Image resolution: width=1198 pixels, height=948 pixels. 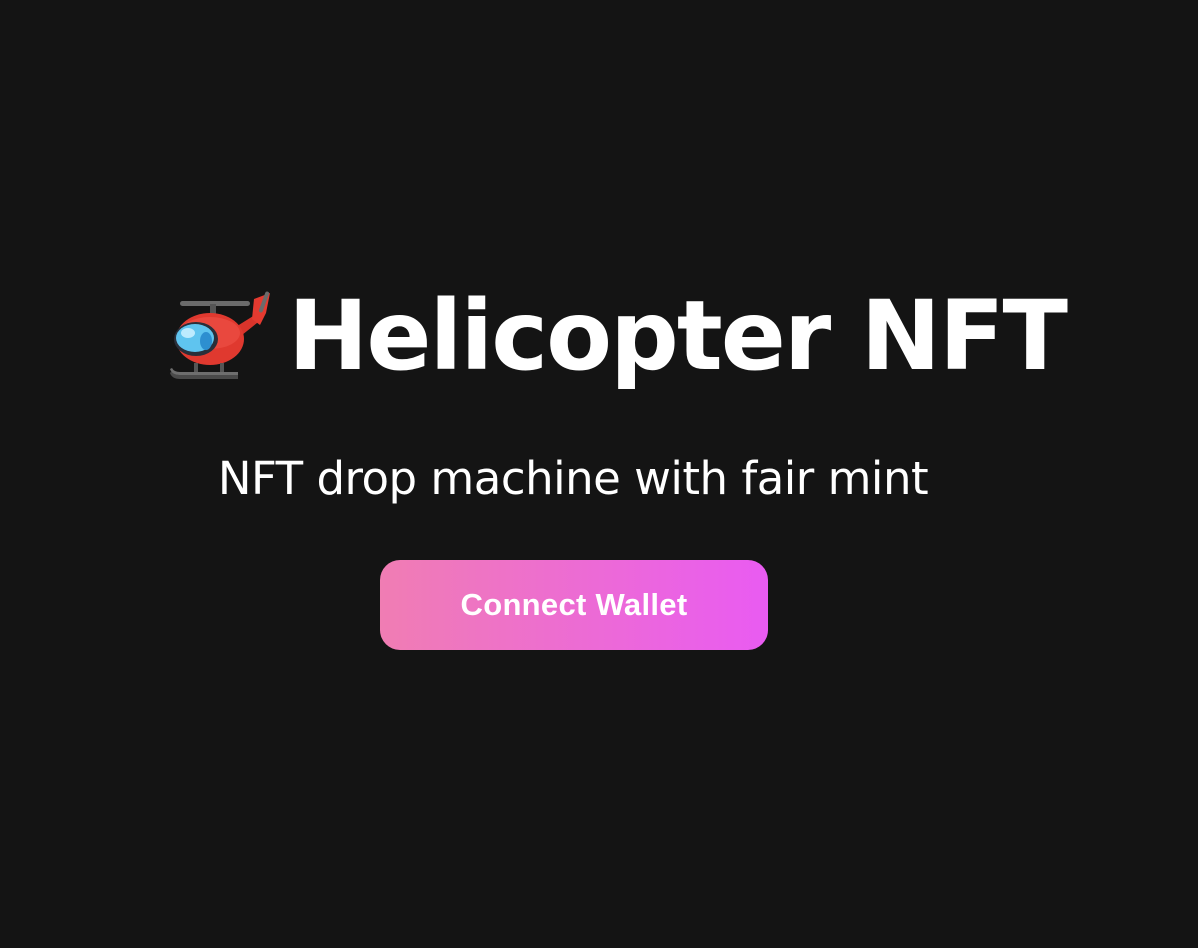 I want to click on connect-wallet-button: Connect Wallet, so click(x=574, y=605).